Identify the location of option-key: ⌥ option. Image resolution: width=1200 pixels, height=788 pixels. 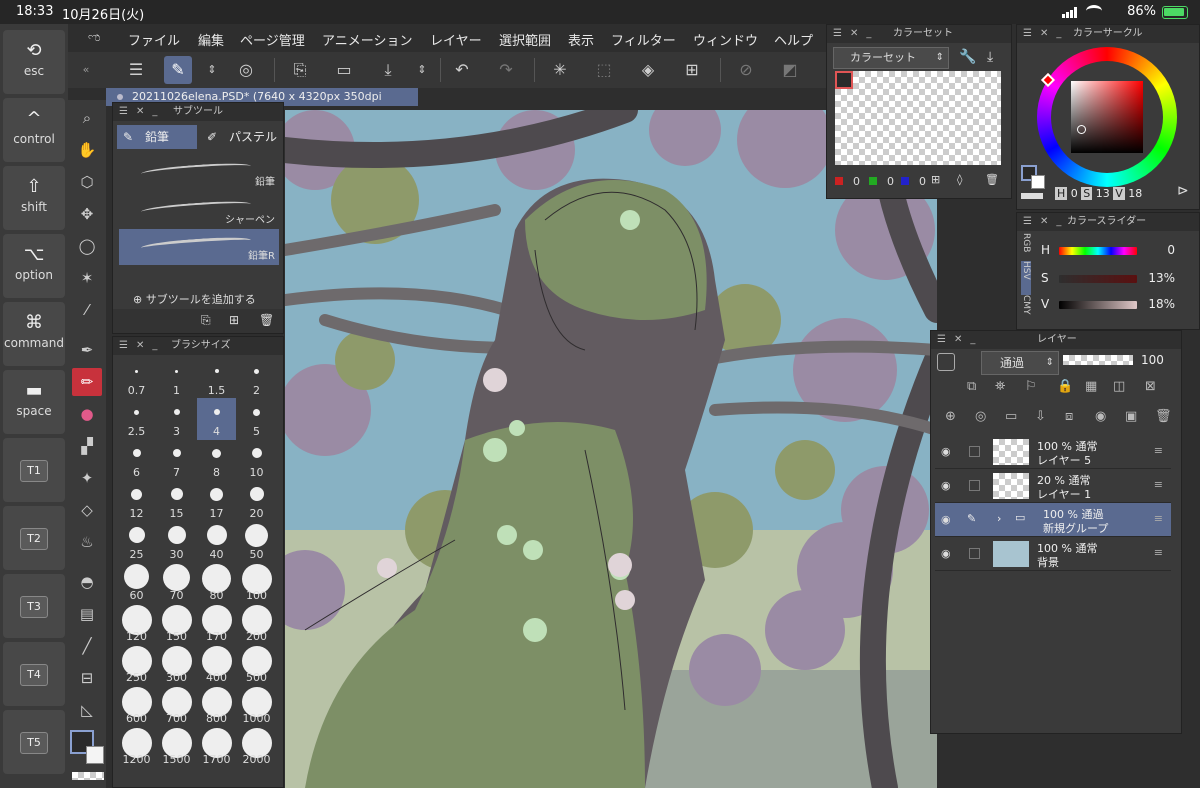
(34, 266).